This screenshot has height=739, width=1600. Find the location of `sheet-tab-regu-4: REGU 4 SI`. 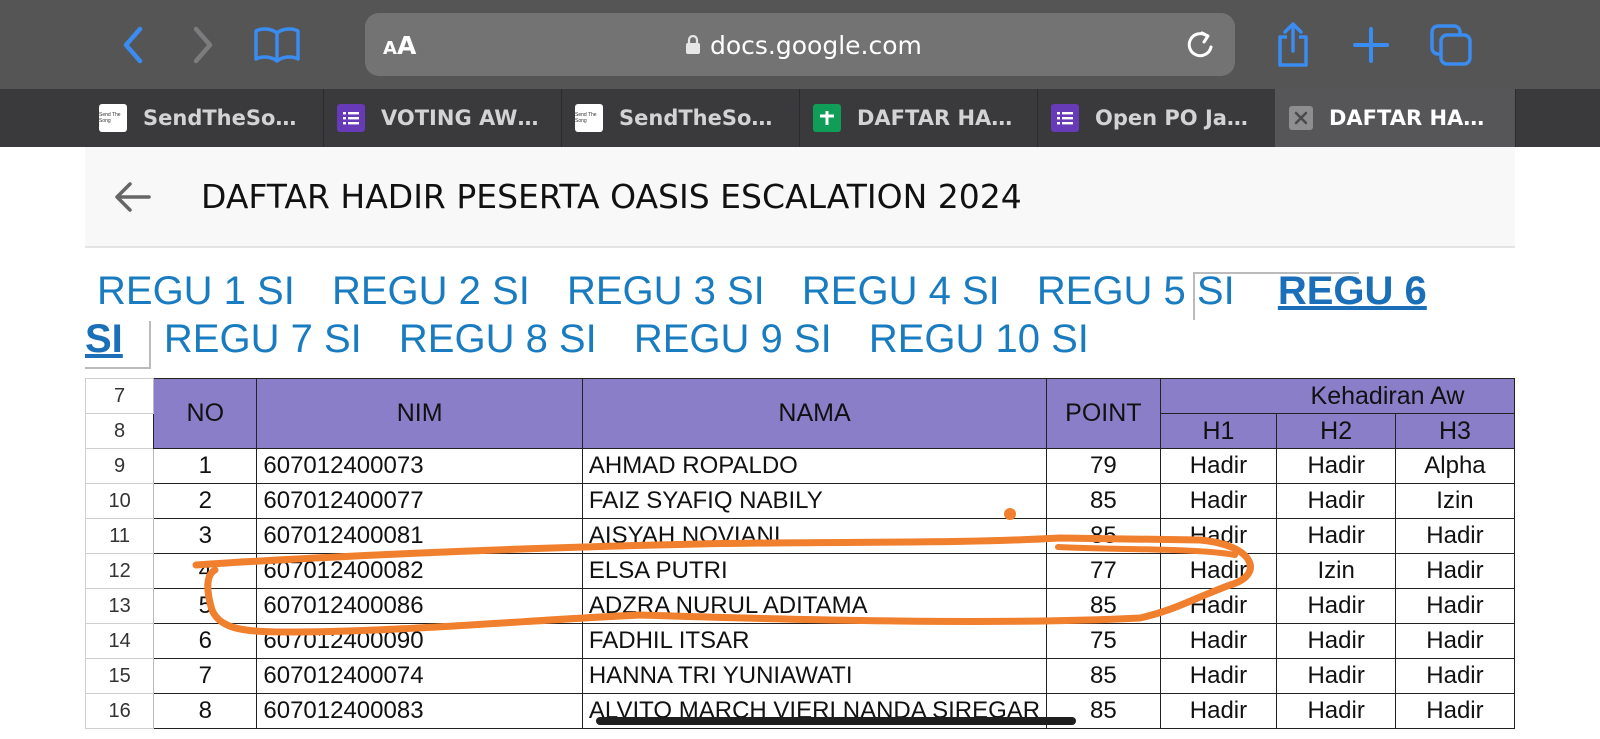

sheet-tab-regu-4: REGU 4 SI is located at coordinates (901, 291).